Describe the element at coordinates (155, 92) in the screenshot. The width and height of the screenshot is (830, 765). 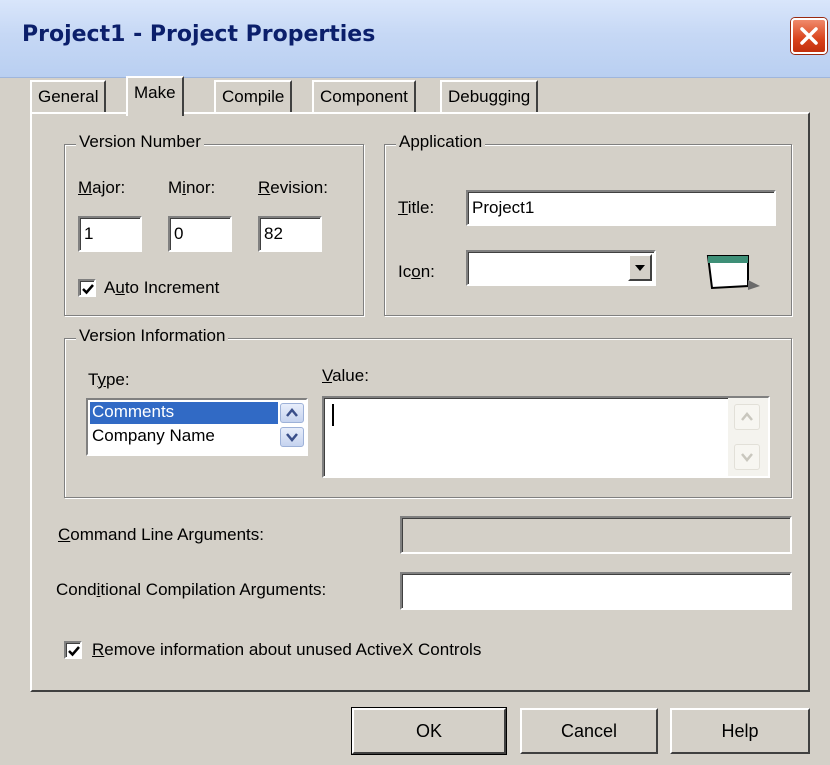
I see `tab-label: Make` at that location.